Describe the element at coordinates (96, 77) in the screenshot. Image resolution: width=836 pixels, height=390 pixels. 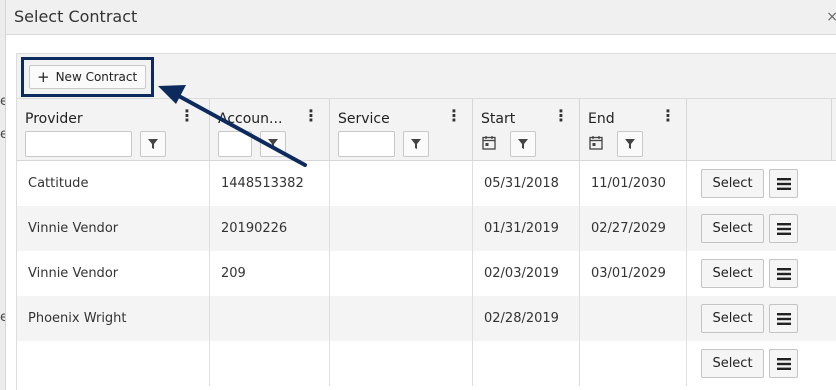
I see `new-contract-label: New Contract` at that location.